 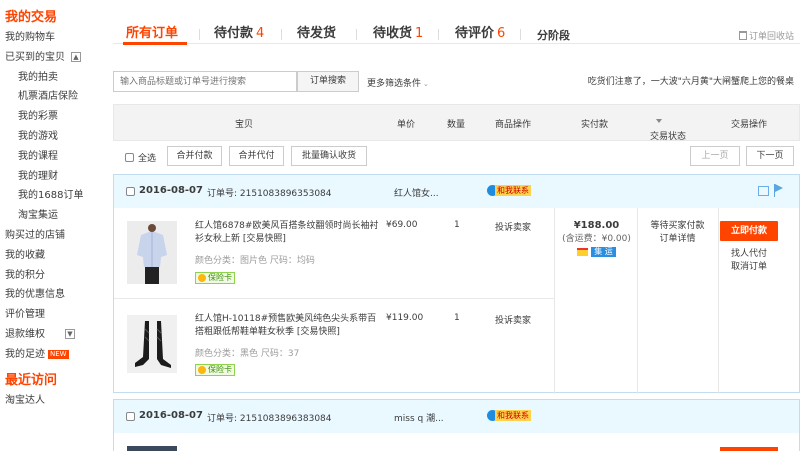 I want to click on tab-stage: 分阶段, so click(x=553, y=36).